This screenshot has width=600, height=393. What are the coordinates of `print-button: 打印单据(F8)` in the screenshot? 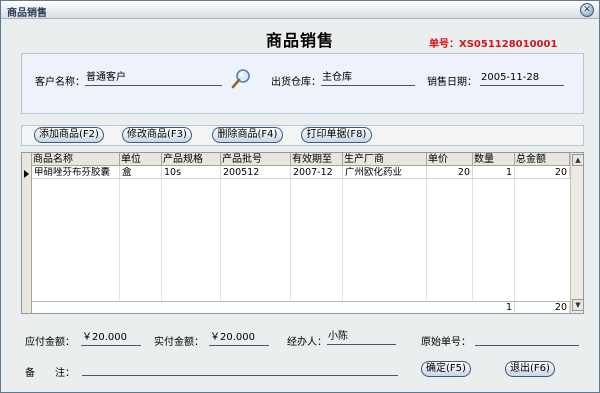 It's located at (336, 135).